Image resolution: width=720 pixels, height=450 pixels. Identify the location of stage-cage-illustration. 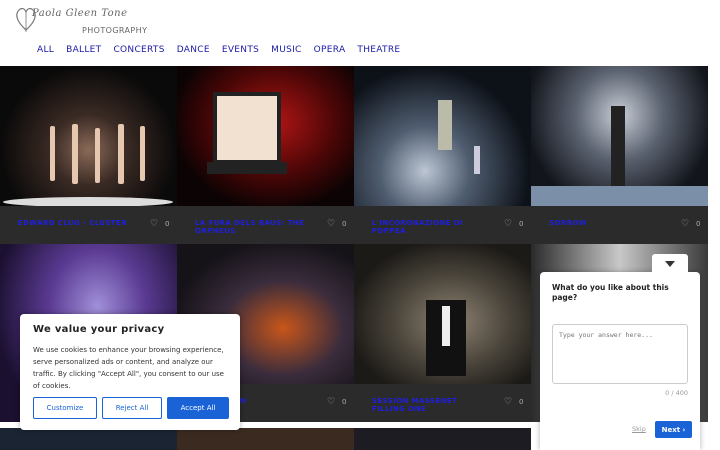
(247, 133).